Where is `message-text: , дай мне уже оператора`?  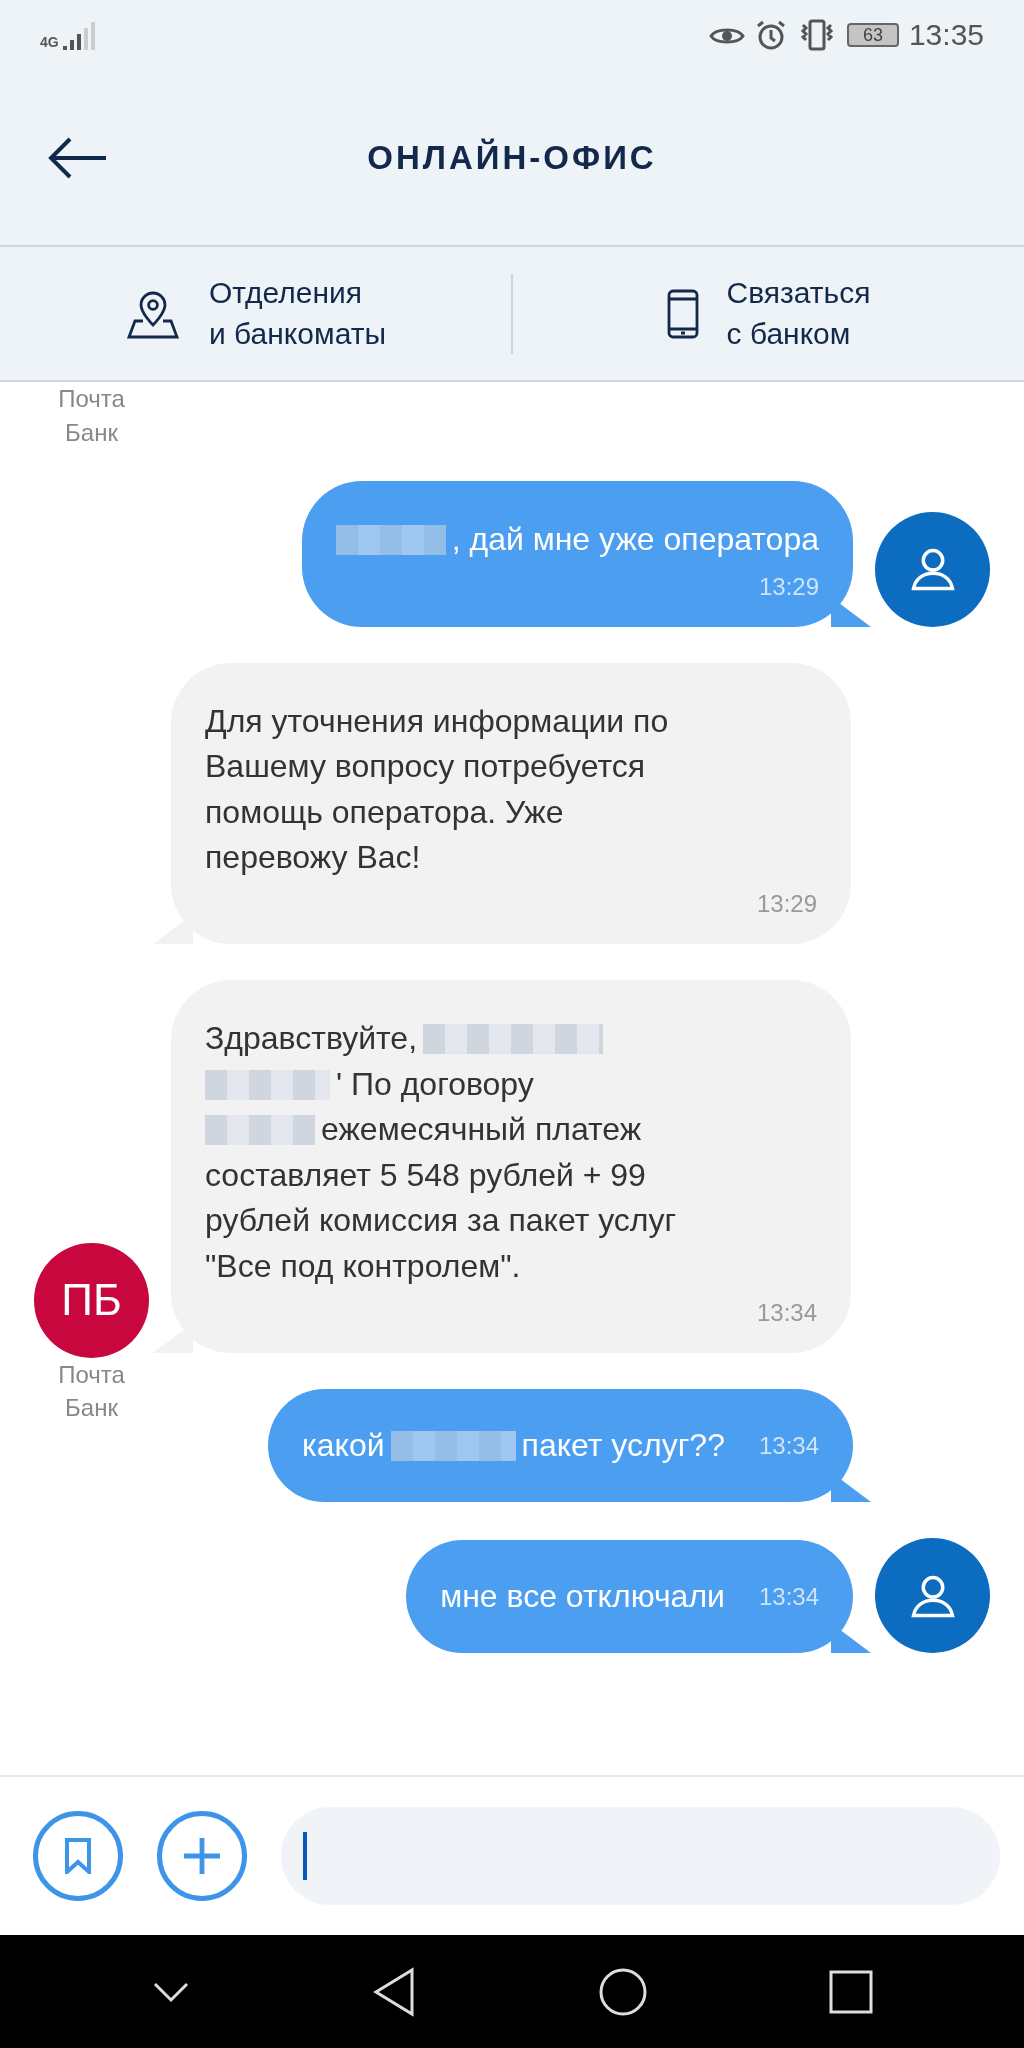 message-text: , дай мне уже оператора is located at coordinates (635, 540).